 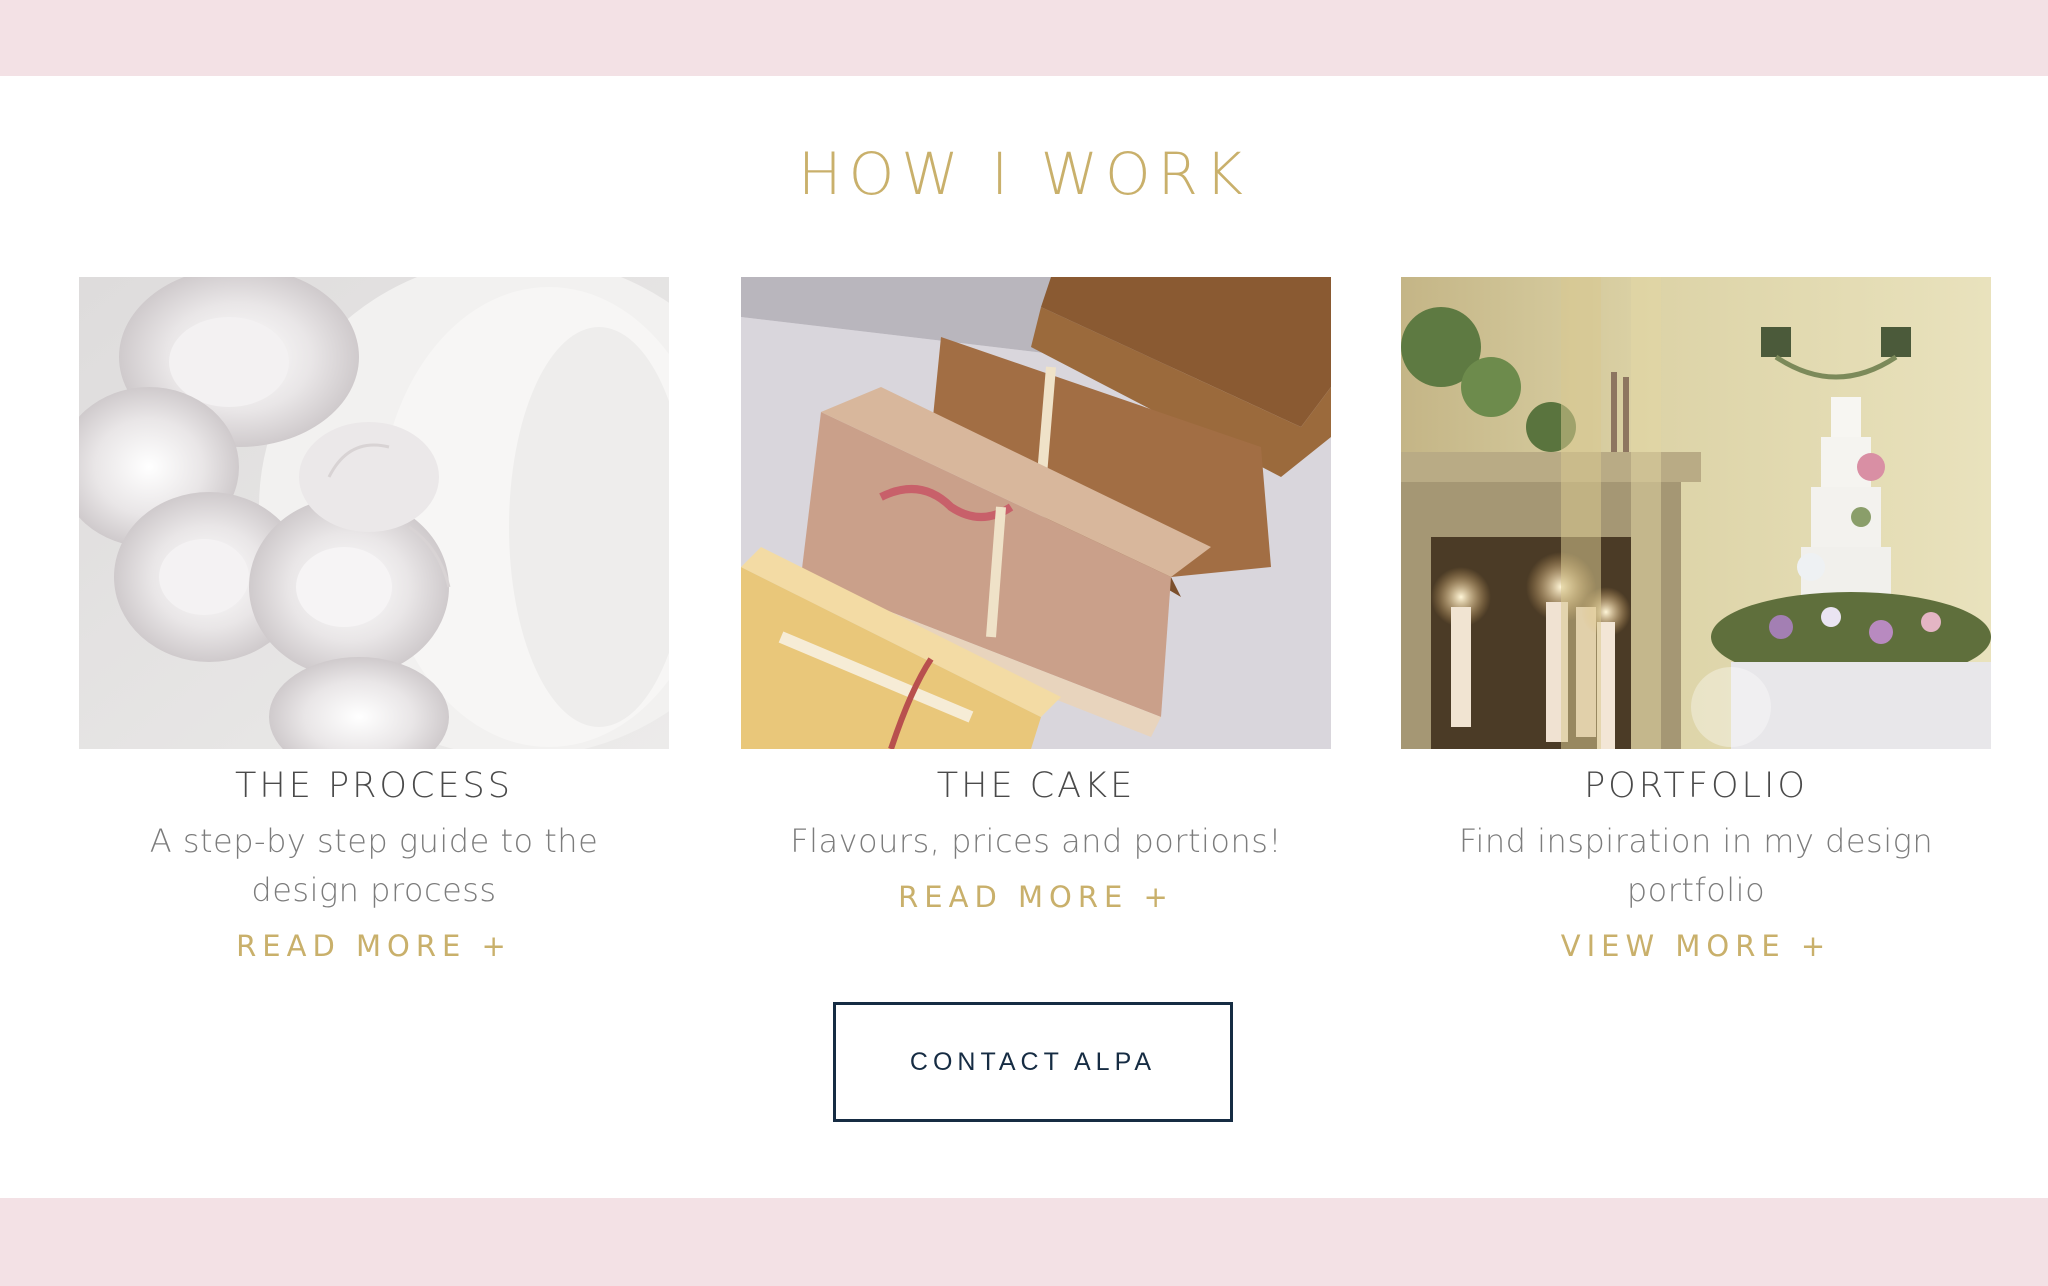 I want to click on contact-button: CONTACT ALPA, so click(x=1033, y=1062).